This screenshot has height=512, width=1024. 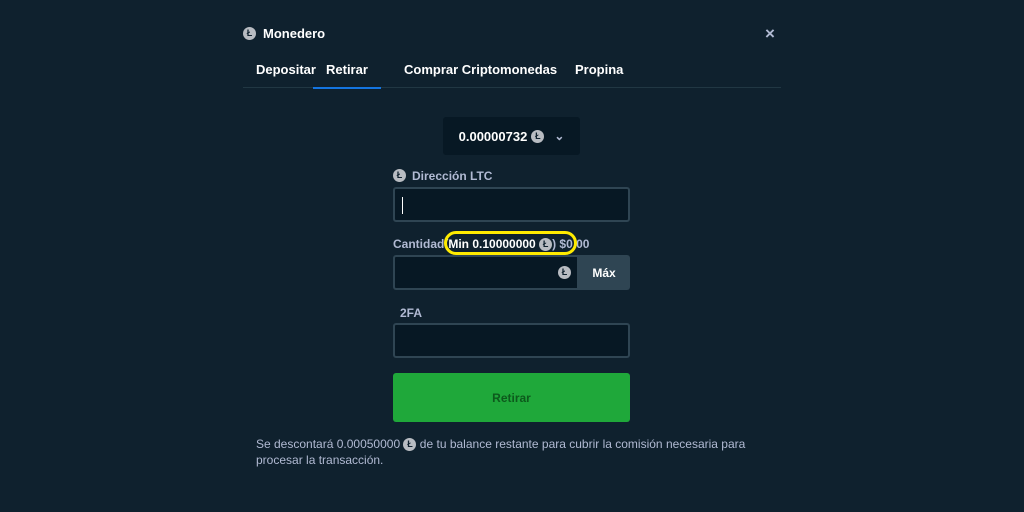 I want to click on amount-label-text: Cantidad, so click(x=419, y=244).